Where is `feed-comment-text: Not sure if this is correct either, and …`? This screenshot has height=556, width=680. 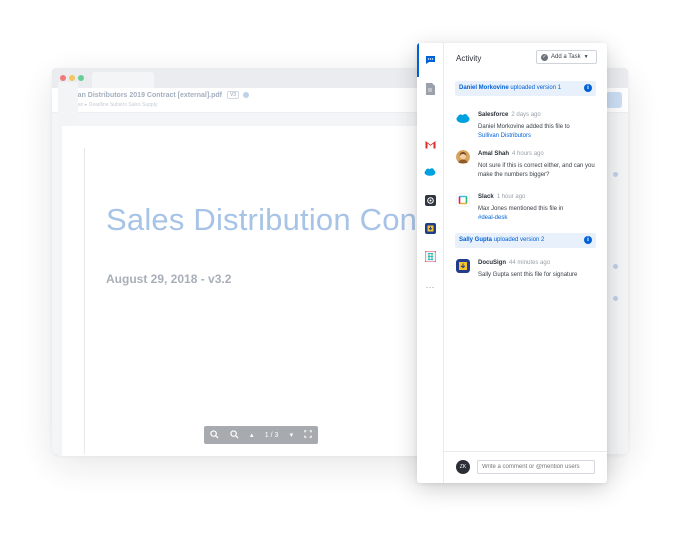 feed-comment-text: Not sure if this is correct either, and … is located at coordinates (536, 170).